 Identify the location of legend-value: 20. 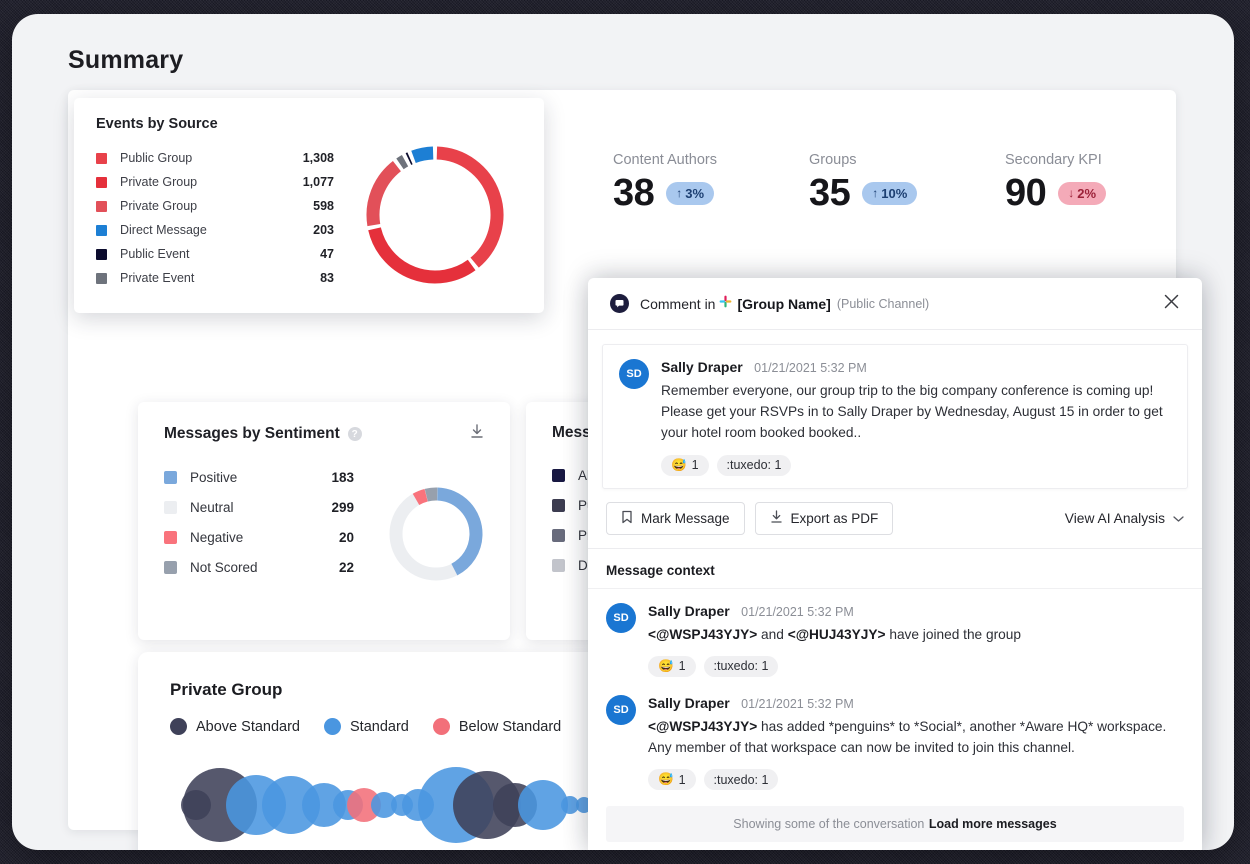
(346, 537).